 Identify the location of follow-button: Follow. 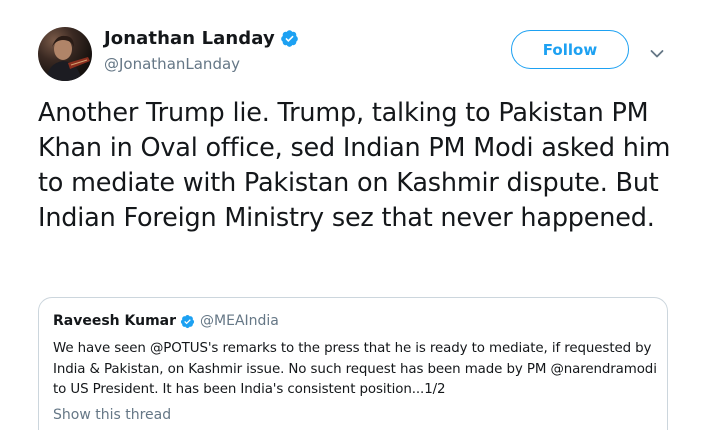
(570, 49).